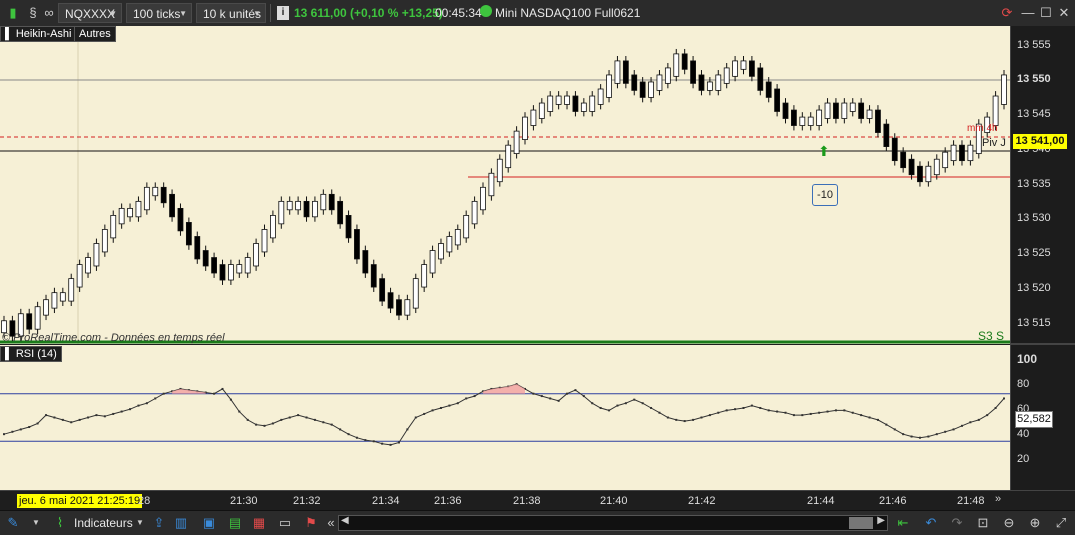 The height and width of the screenshot is (535, 1075). What do you see at coordinates (259, 523) in the screenshot?
I see `list-icon: ▦` at bounding box center [259, 523].